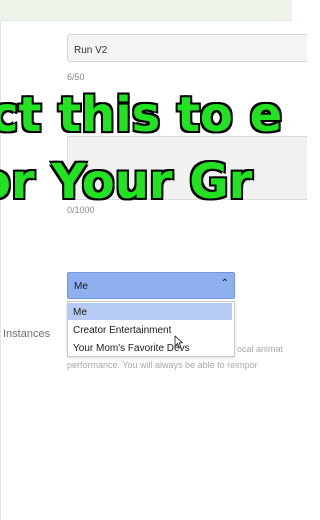 The image size is (320, 520). I want to click on animation-name-value: Run V2, so click(91, 50).